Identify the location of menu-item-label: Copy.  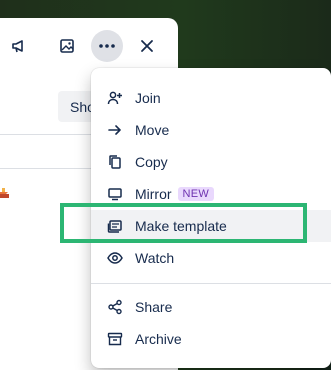
(151, 162).